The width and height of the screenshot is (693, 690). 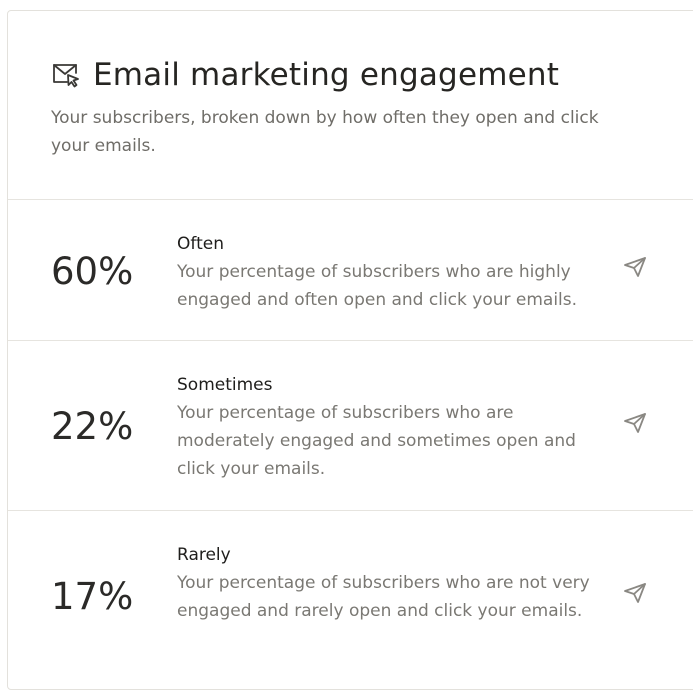 I want to click on row-label: Often, so click(x=200, y=244).